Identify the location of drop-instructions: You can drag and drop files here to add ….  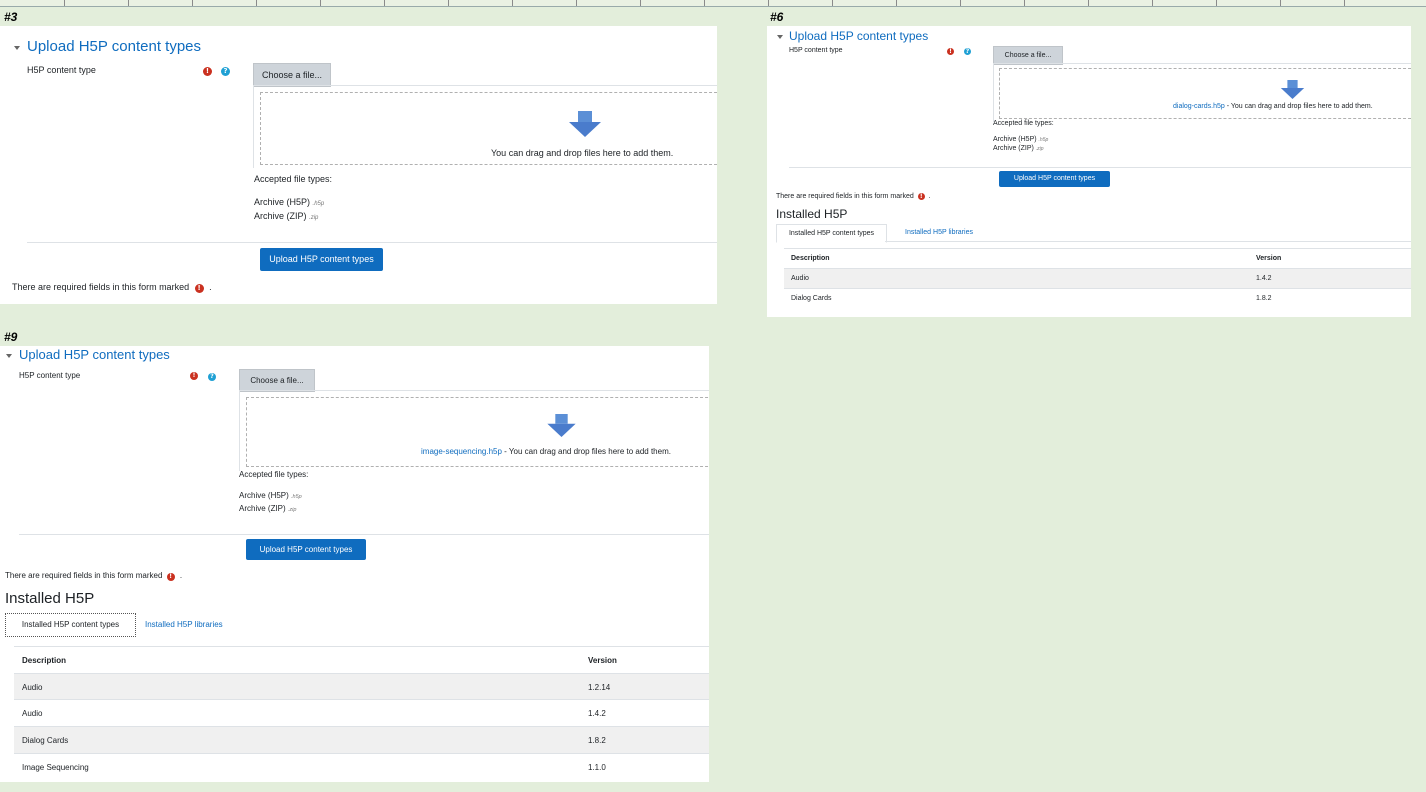
(582, 153).